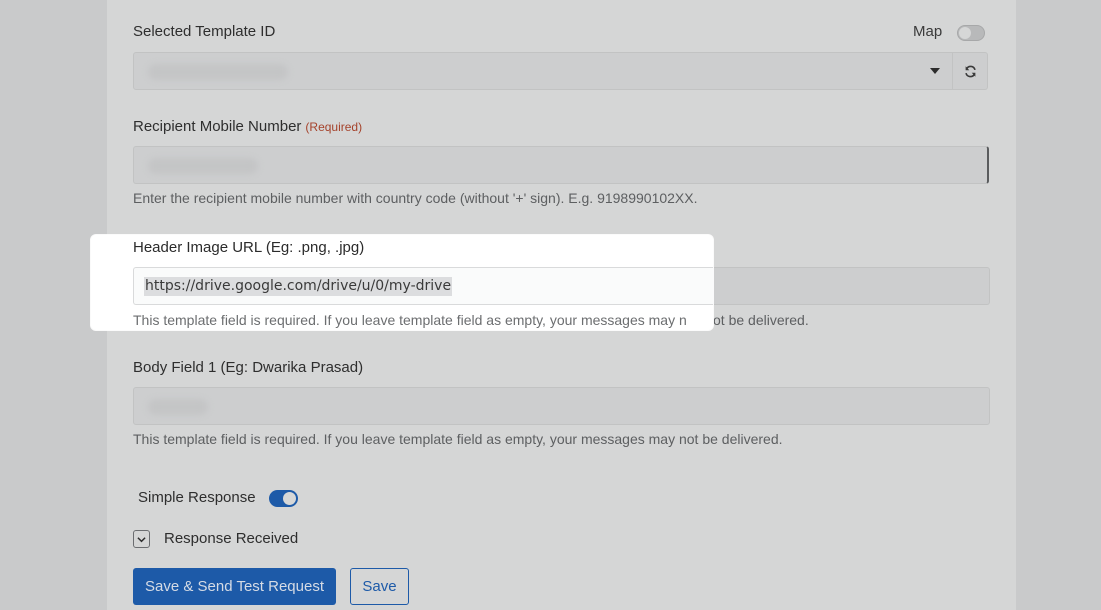 The height and width of the screenshot is (610, 1101). Describe the element at coordinates (231, 538) in the screenshot. I see `response-received-label: Response Received` at that location.